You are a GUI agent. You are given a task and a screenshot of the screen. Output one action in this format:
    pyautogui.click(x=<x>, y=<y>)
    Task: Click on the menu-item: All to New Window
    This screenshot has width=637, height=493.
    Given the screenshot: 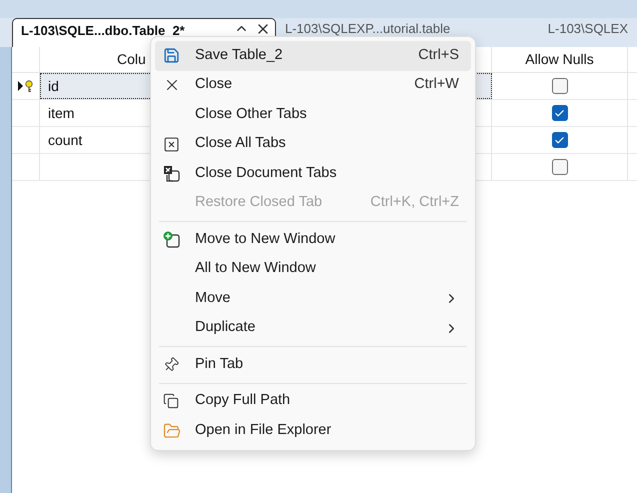 What is the action you would take?
    pyautogui.click(x=313, y=269)
    